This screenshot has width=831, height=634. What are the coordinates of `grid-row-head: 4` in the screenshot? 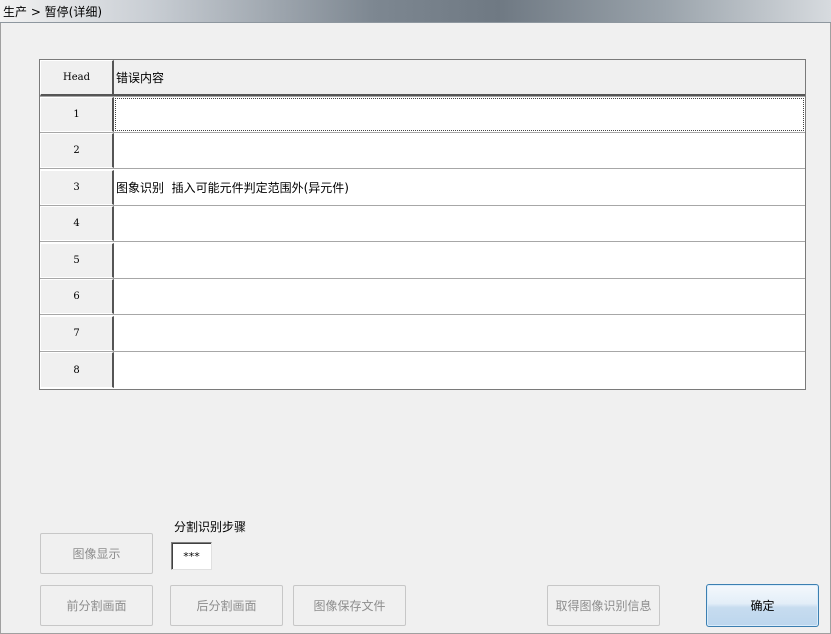 It's located at (77, 223).